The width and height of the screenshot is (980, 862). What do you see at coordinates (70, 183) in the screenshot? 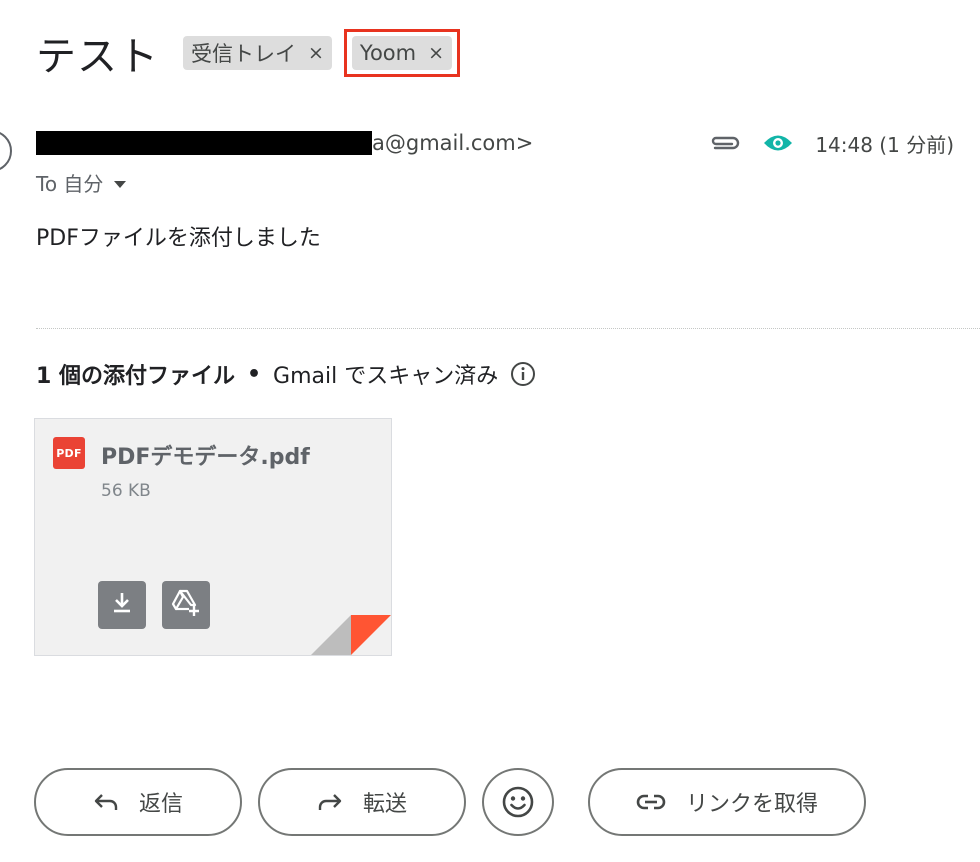
I see `to-label: To 自分` at bounding box center [70, 183].